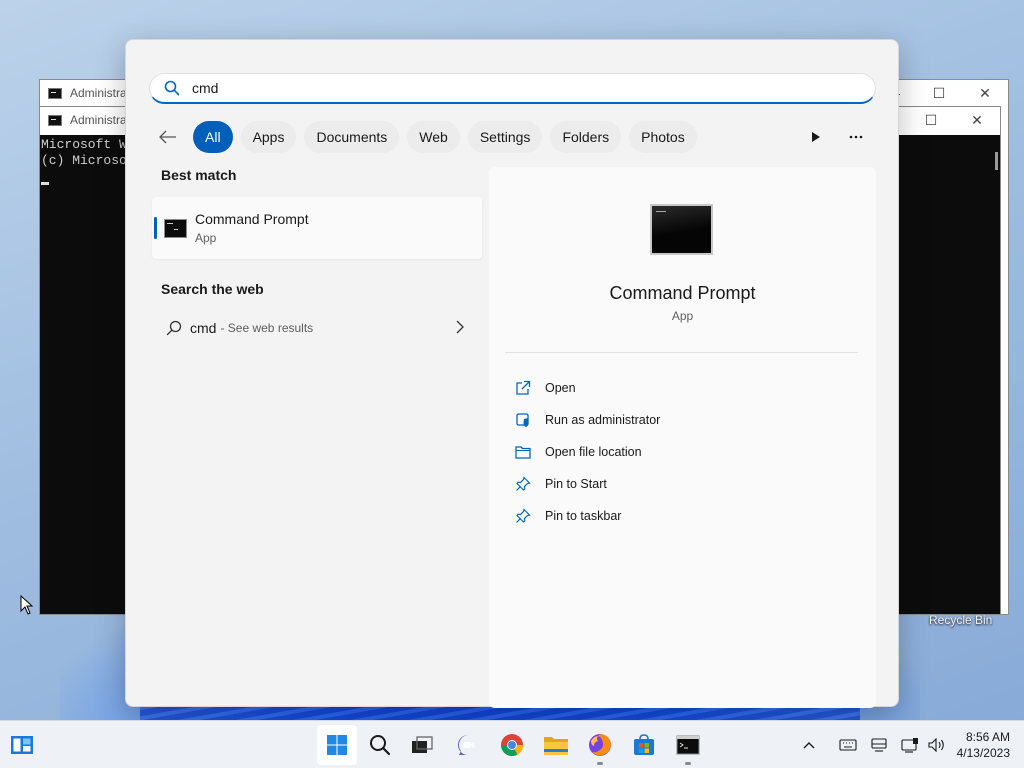  Describe the element at coordinates (203, 328) in the screenshot. I see `web-query: cmd` at that location.